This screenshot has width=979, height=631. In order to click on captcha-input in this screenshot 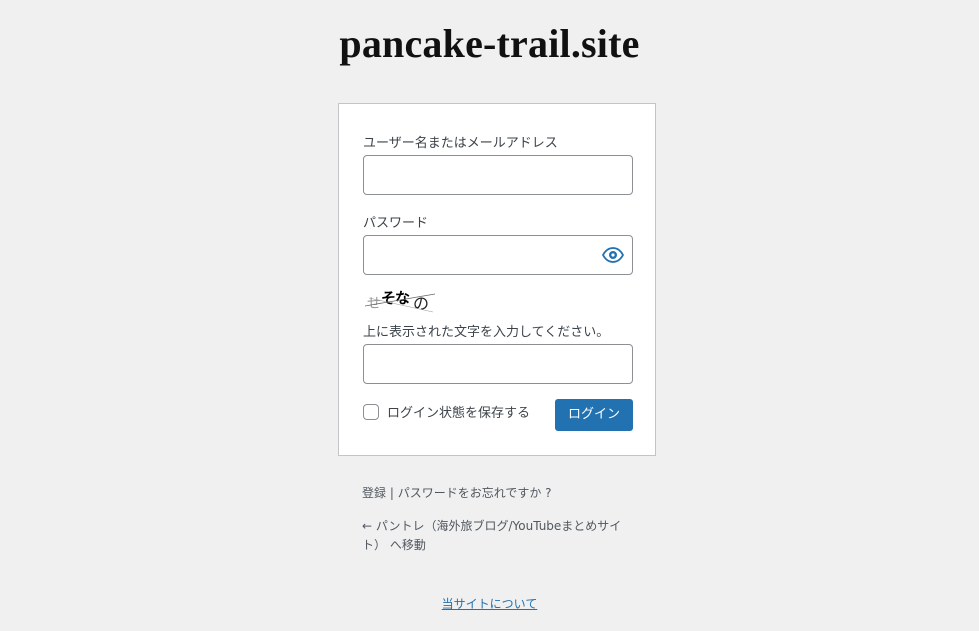, I will do `click(498, 364)`.